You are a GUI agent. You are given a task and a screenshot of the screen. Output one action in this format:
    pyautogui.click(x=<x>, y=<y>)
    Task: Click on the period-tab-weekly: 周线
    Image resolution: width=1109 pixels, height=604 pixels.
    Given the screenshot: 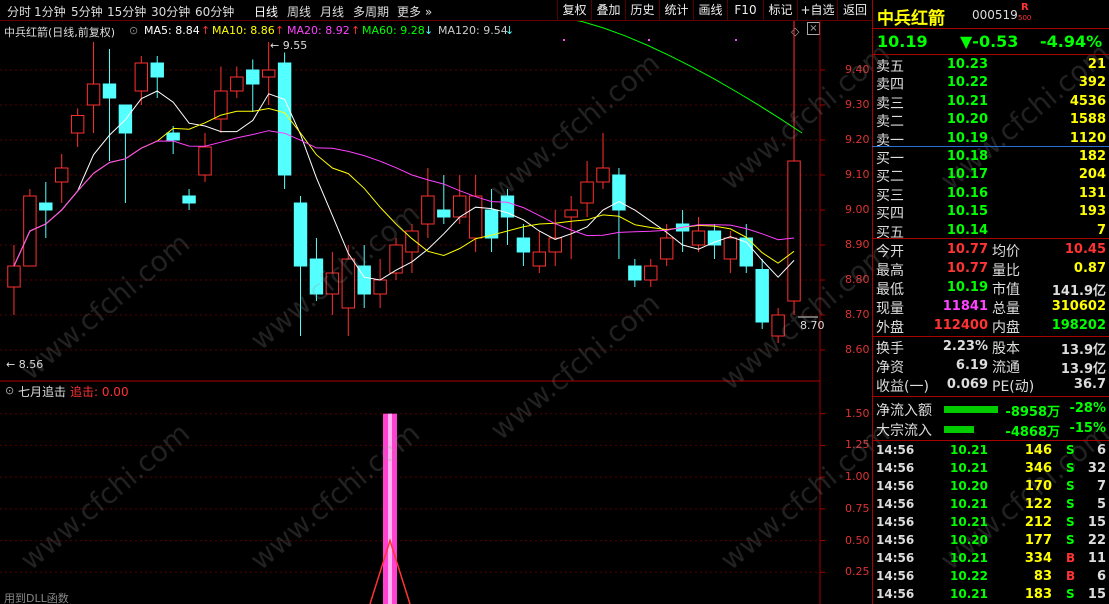 What is the action you would take?
    pyautogui.click(x=299, y=11)
    